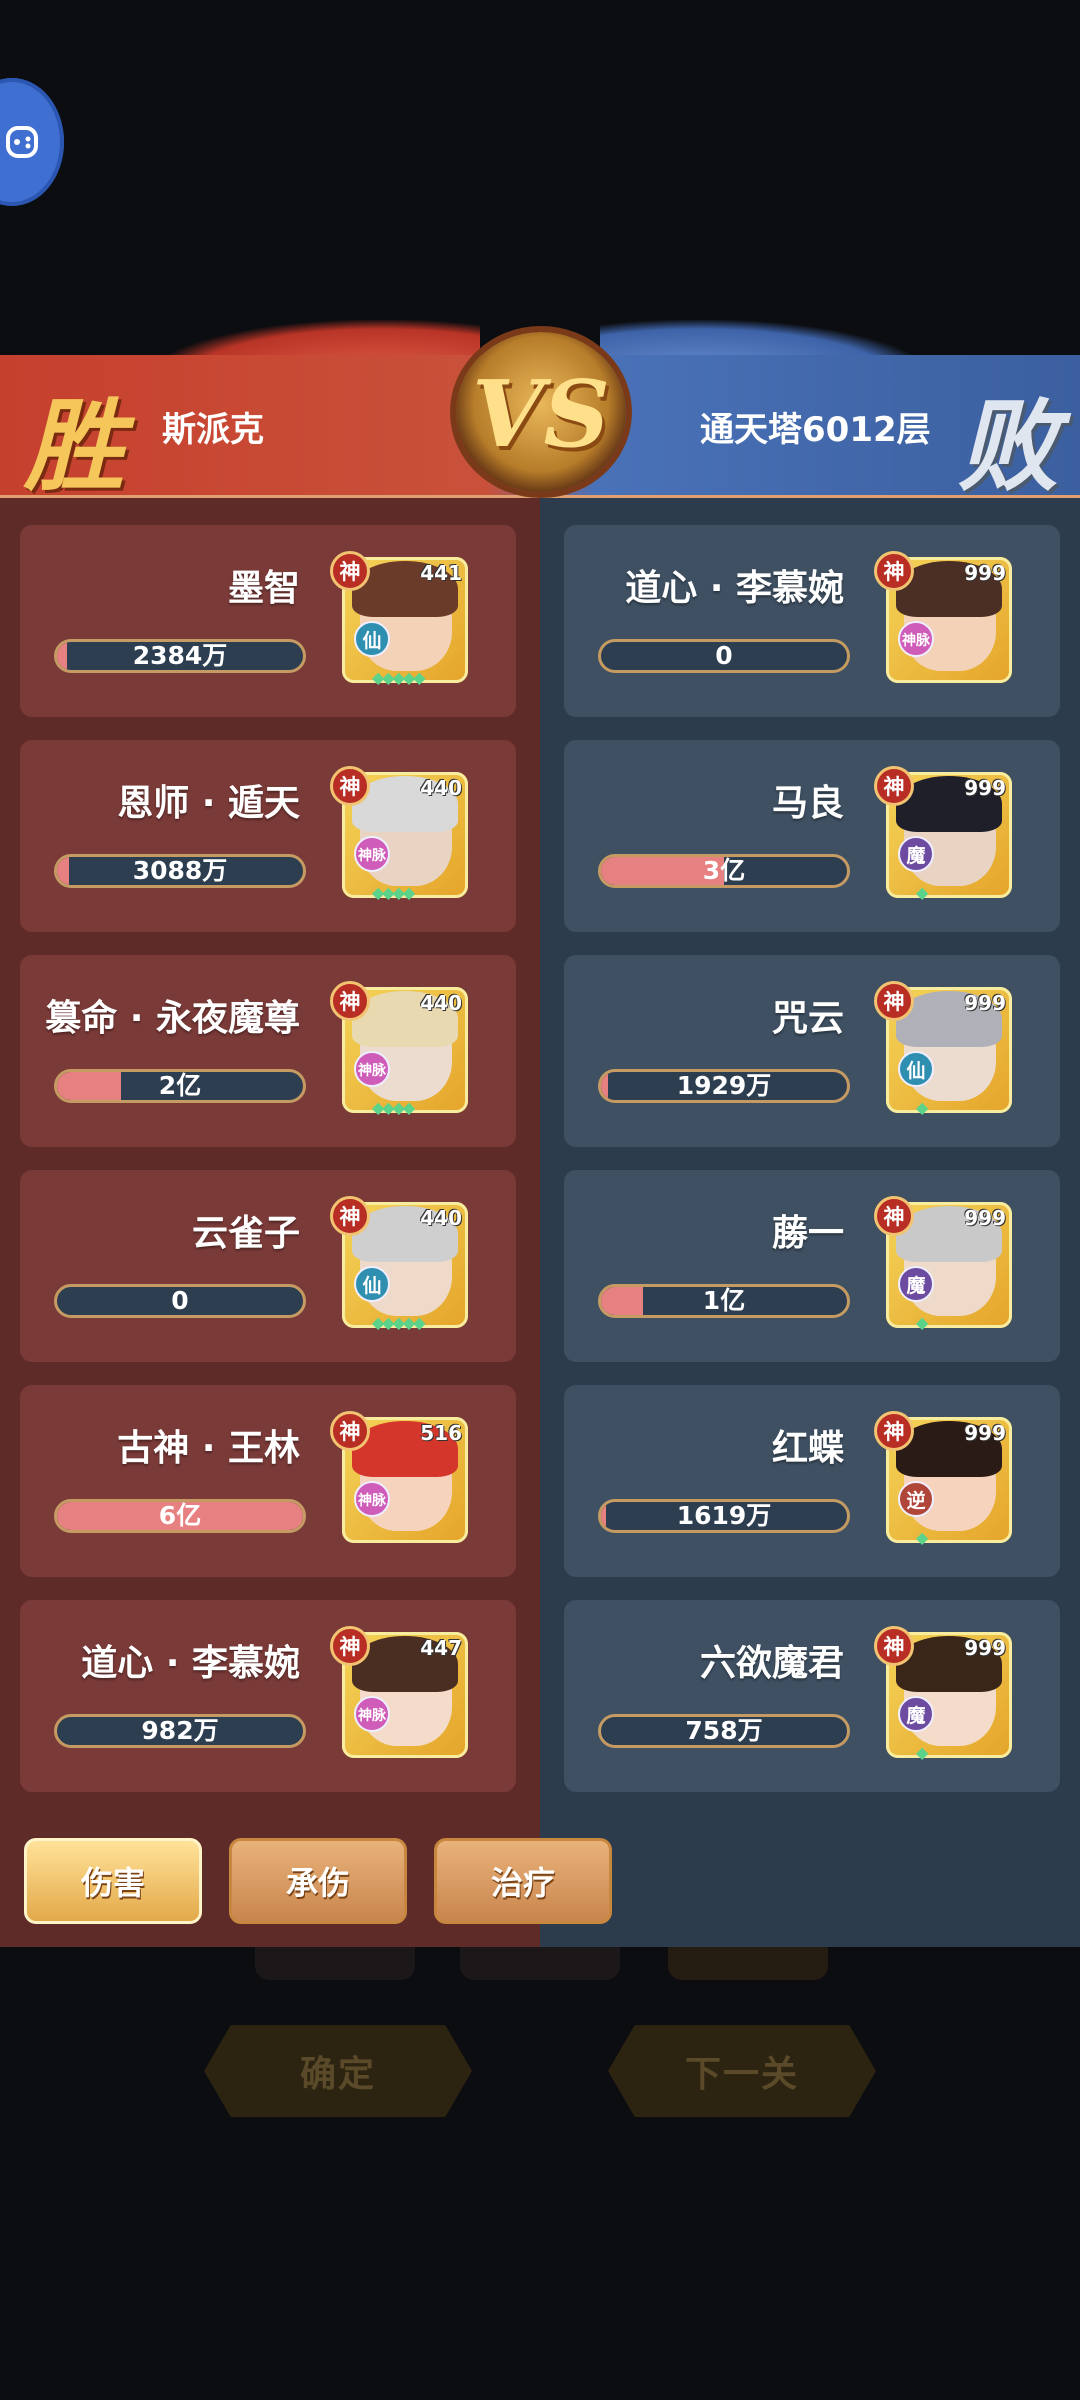  What do you see at coordinates (441, 1433) in the screenshot?
I see `hero-level: 516` at bounding box center [441, 1433].